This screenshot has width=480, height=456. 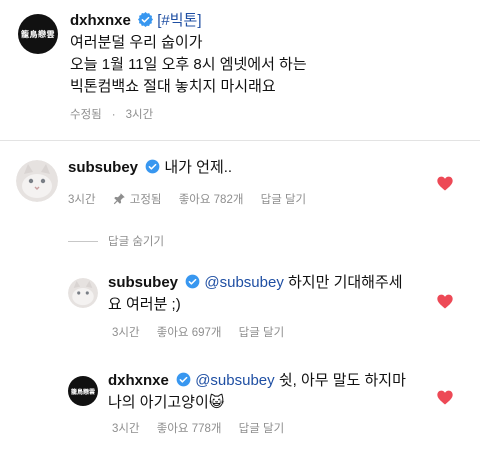 I want to click on comment-item: subsubey 내가 언제.. 3시간 고정됨 좋아요 782개 답글 달기, so click(x=246, y=182).